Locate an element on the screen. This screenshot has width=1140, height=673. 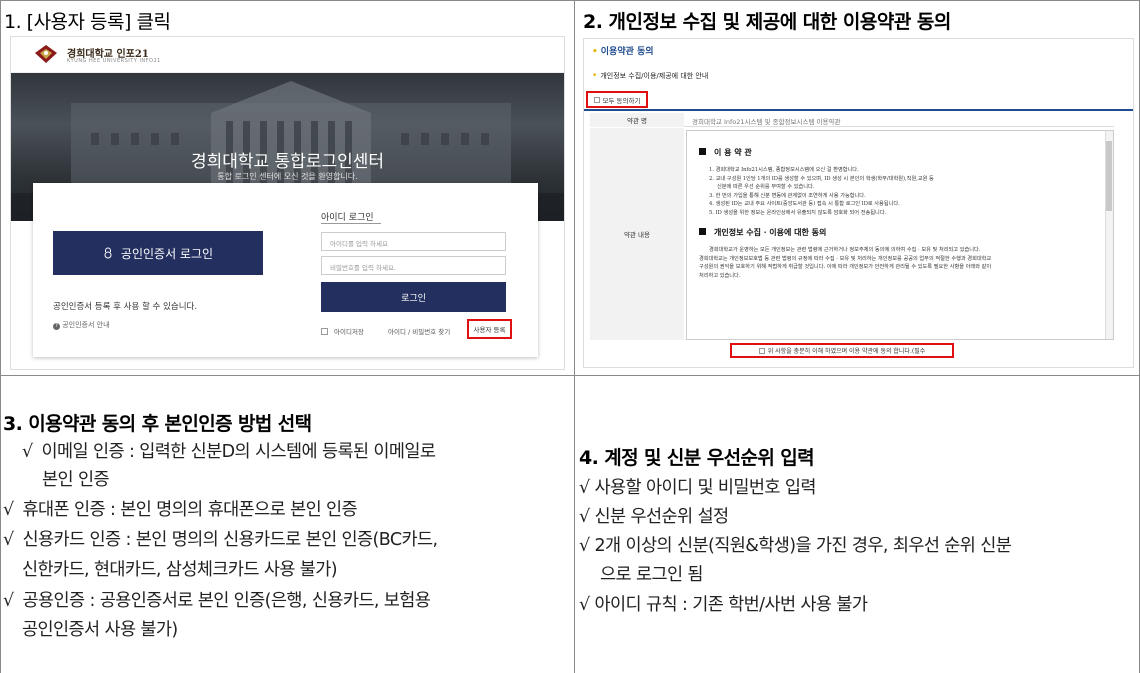
panel4-line: √ 아이디 규칙 : 기존 학번/사번 사용 불가 is located at coordinates (723, 605).